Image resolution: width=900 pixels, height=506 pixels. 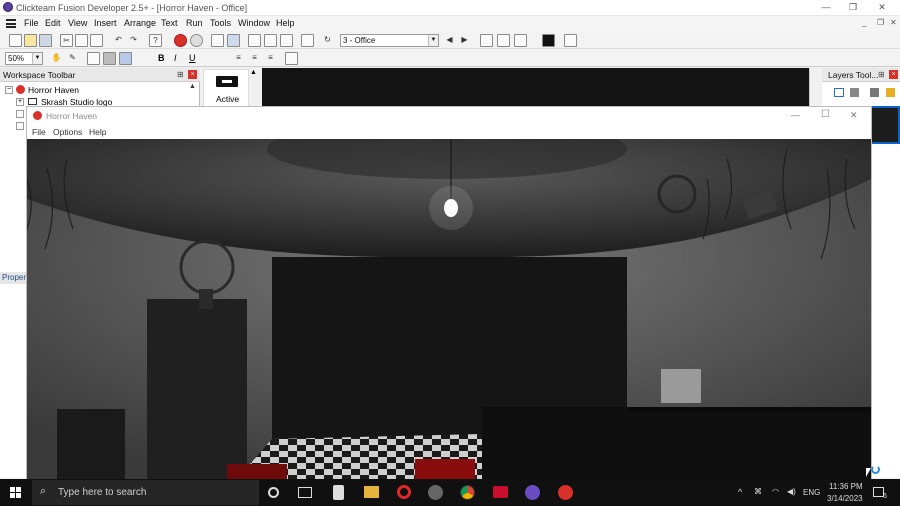 What do you see at coordinates (435, 492) in the screenshot?
I see `settings-app-icon` at bounding box center [435, 492].